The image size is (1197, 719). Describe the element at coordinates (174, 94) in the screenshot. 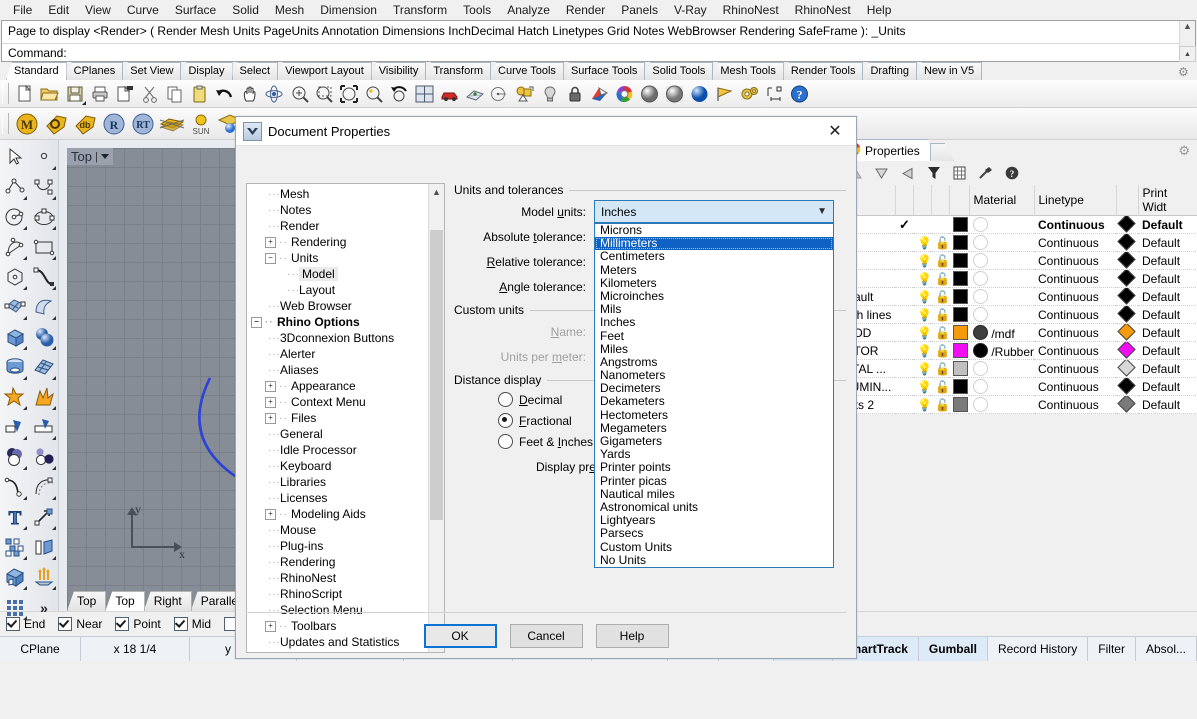

I see `copy-icon` at that location.